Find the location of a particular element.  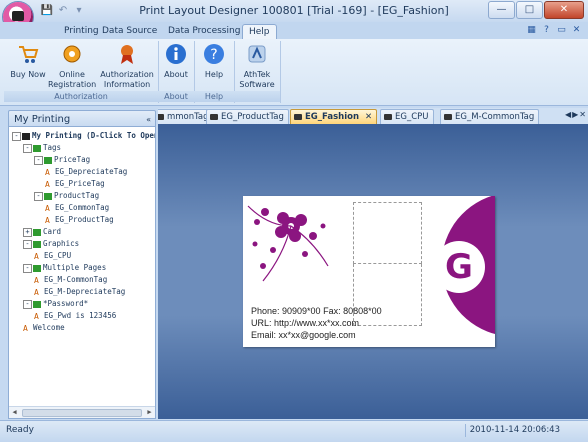

tree-node-label: ProductTag is located at coordinates (77, 195).